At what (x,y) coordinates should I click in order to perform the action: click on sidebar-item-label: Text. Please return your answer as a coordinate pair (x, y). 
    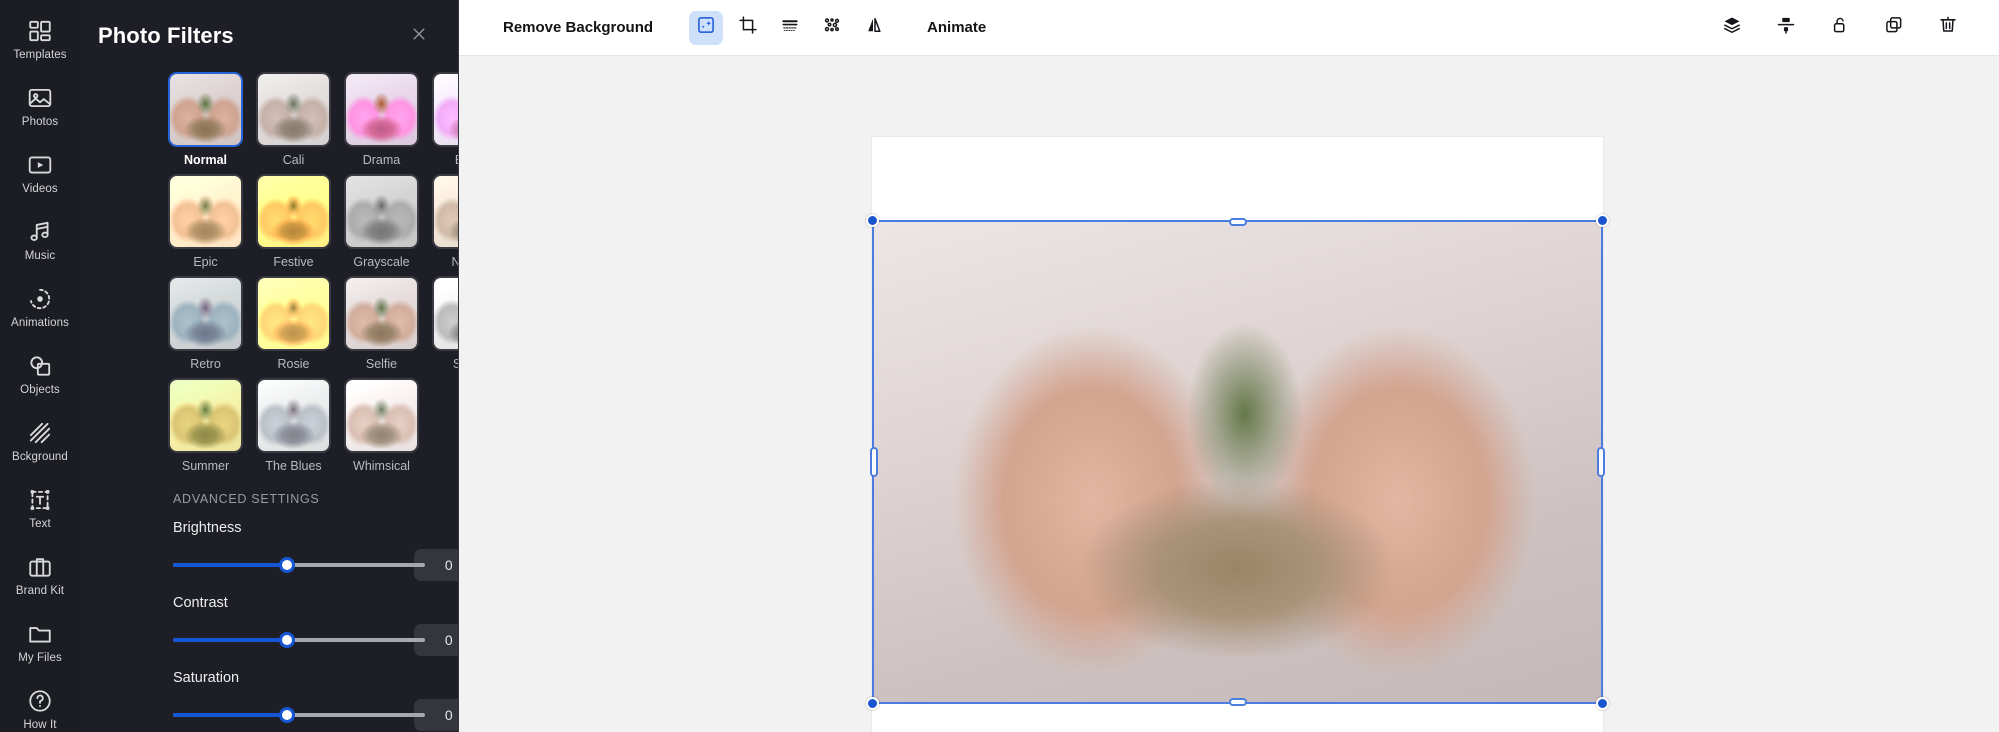
    Looking at the image, I should click on (40, 523).